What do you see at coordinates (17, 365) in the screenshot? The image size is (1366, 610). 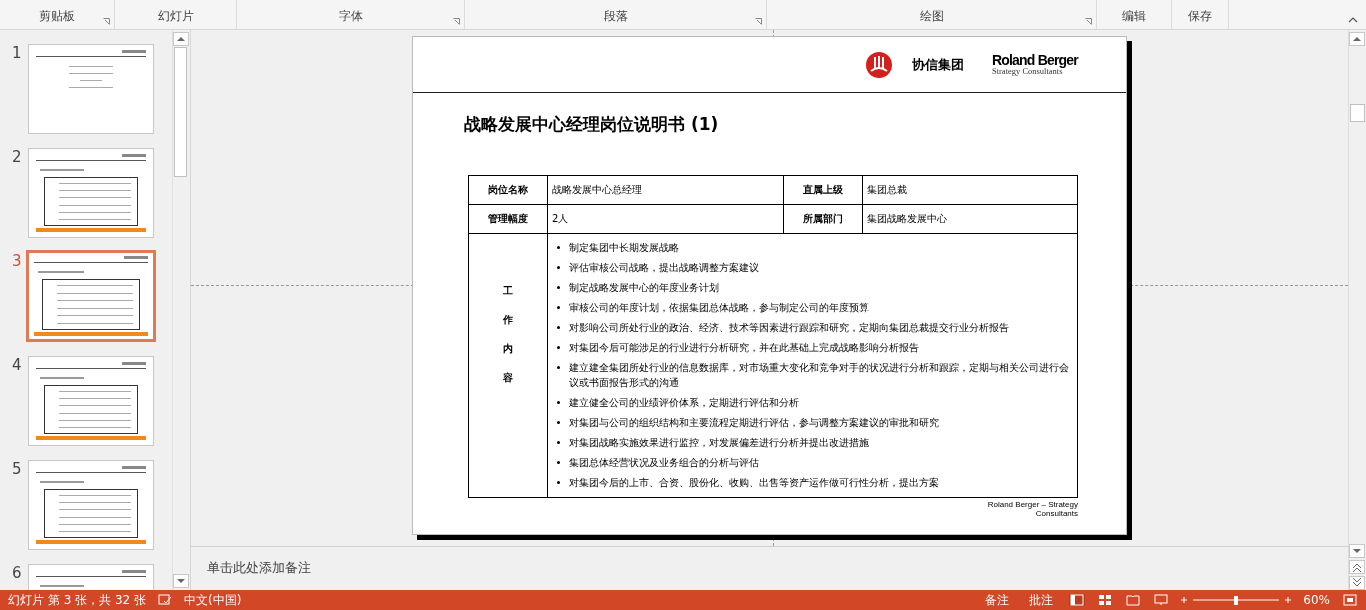 I see `slide-number: 4` at bounding box center [17, 365].